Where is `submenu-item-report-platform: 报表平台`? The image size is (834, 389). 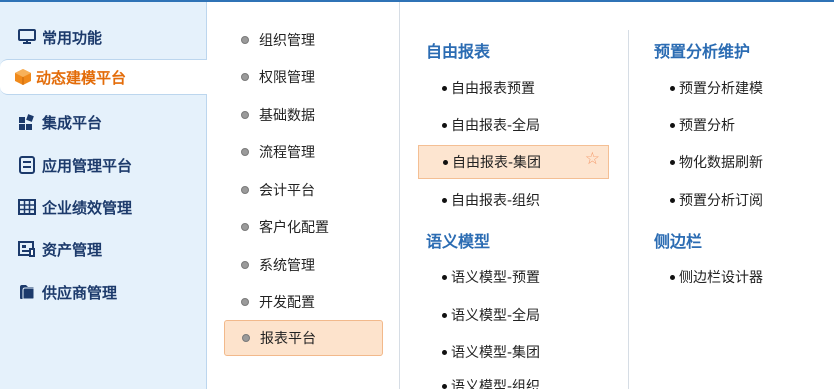 submenu-item-report-platform: 报表平台 is located at coordinates (303, 338).